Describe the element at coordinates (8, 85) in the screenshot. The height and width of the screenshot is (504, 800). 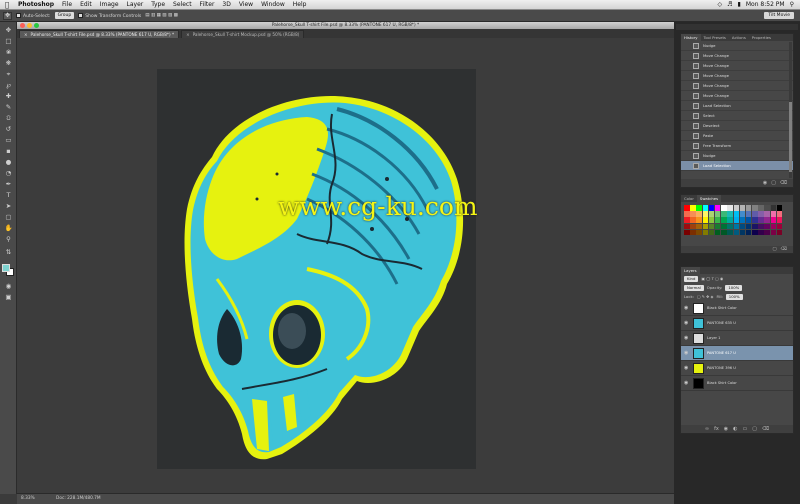
I see `eyedropper-tool-icon: ℘` at that location.